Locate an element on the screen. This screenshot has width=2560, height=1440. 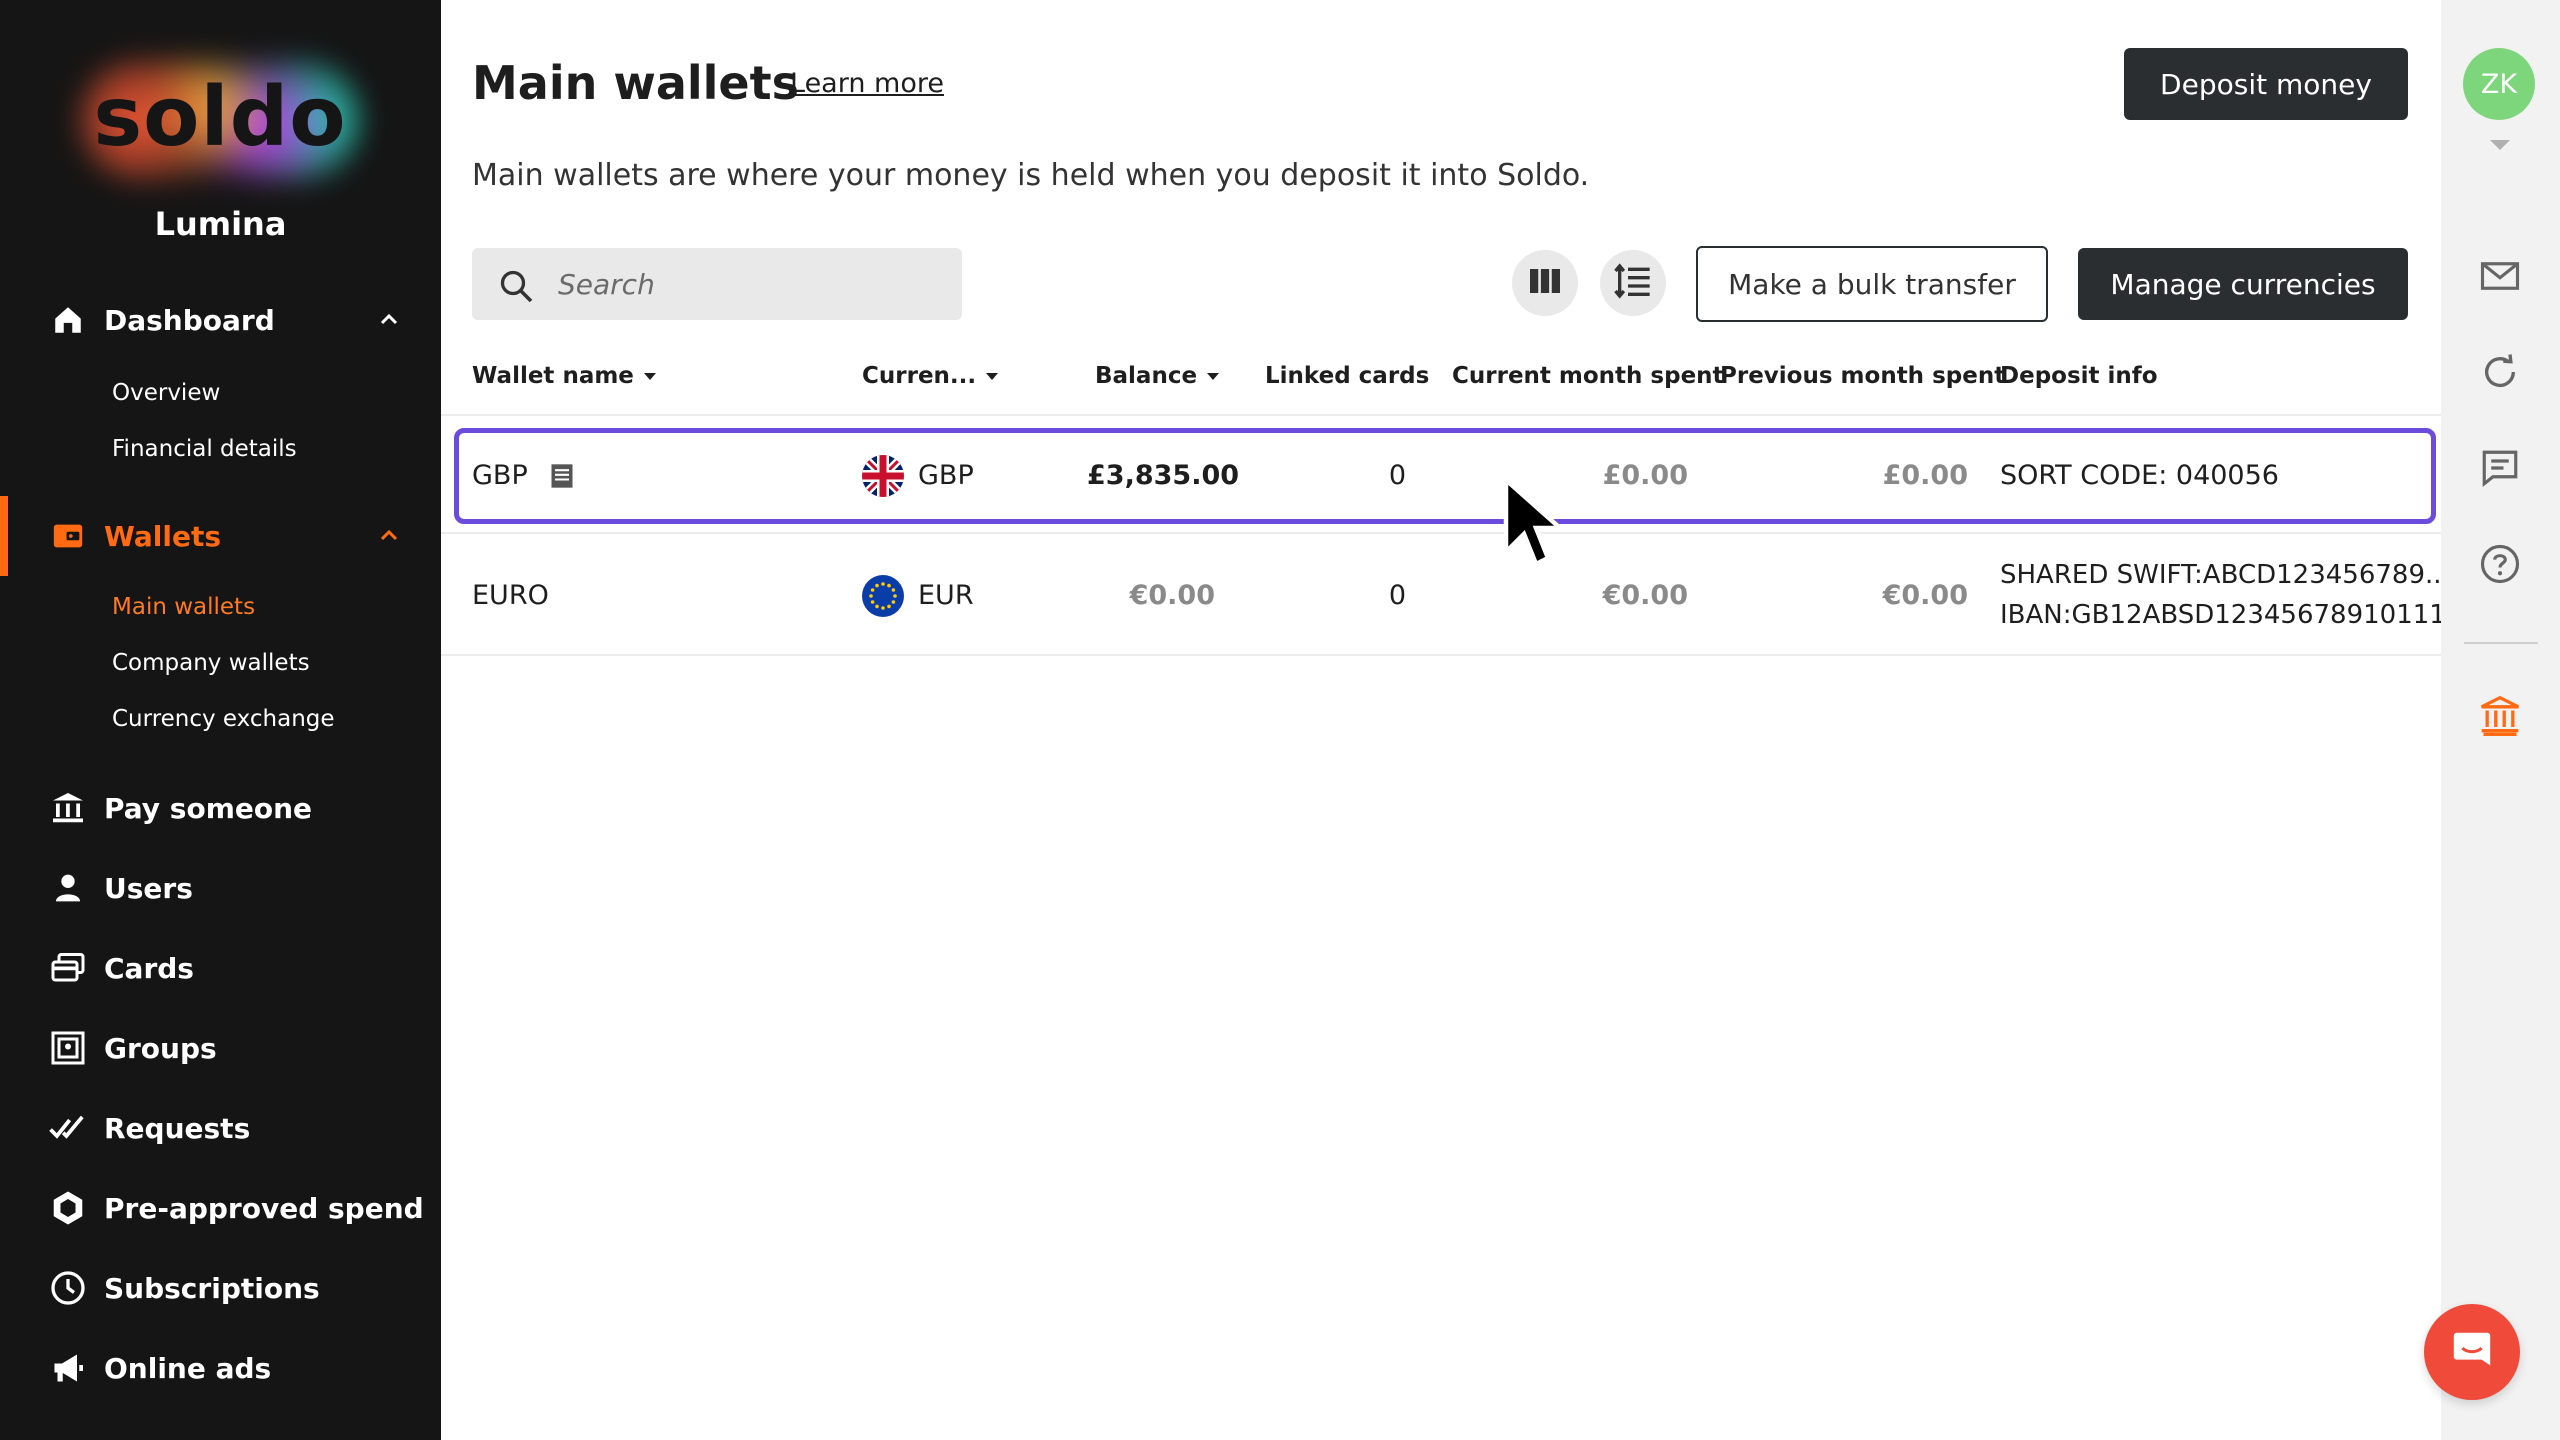
sidebar-item-groups: Groups is located at coordinates (220, 1048).